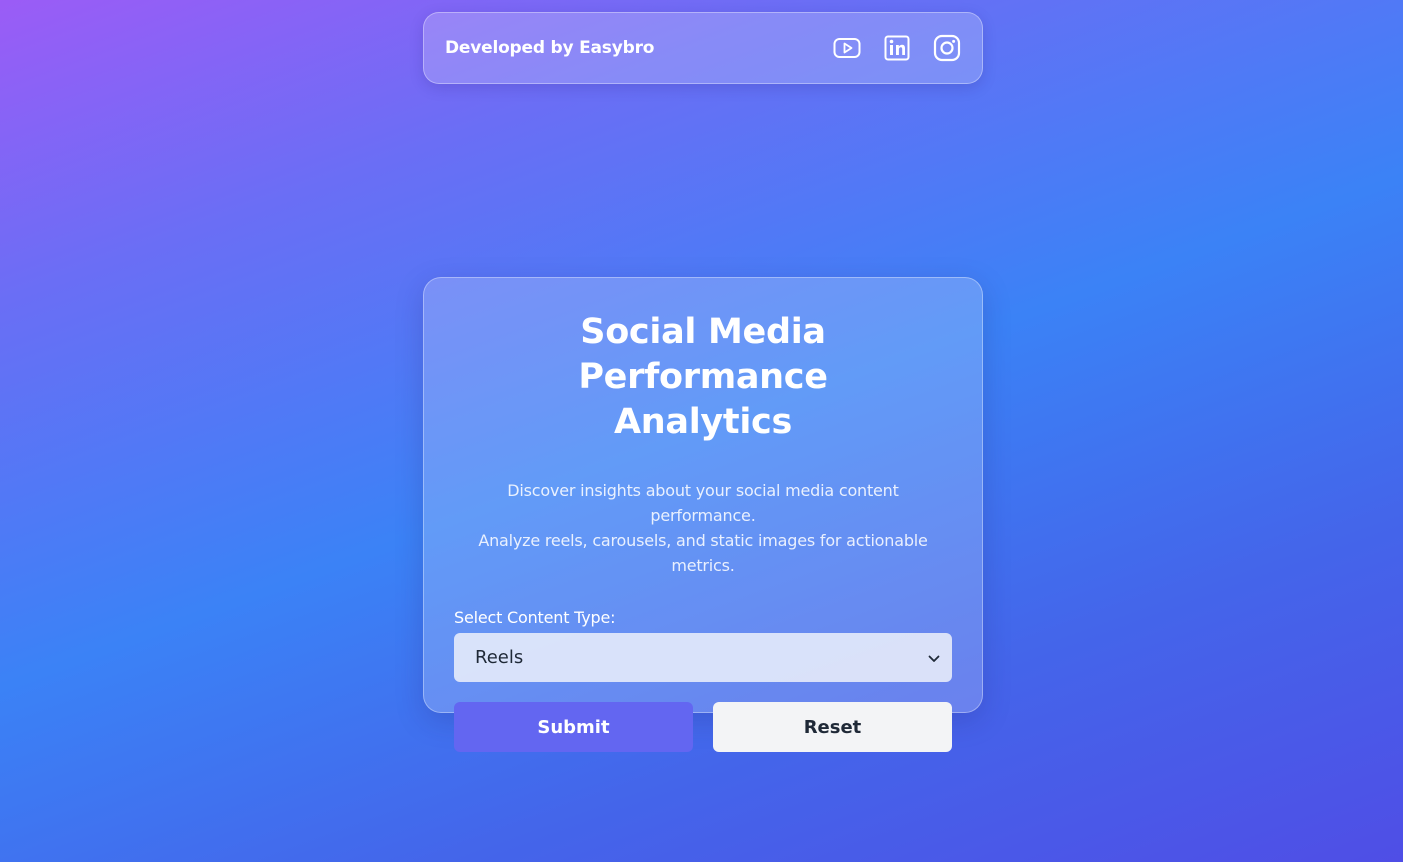  I want to click on brand-text: Developed by Easybro, so click(550, 48).